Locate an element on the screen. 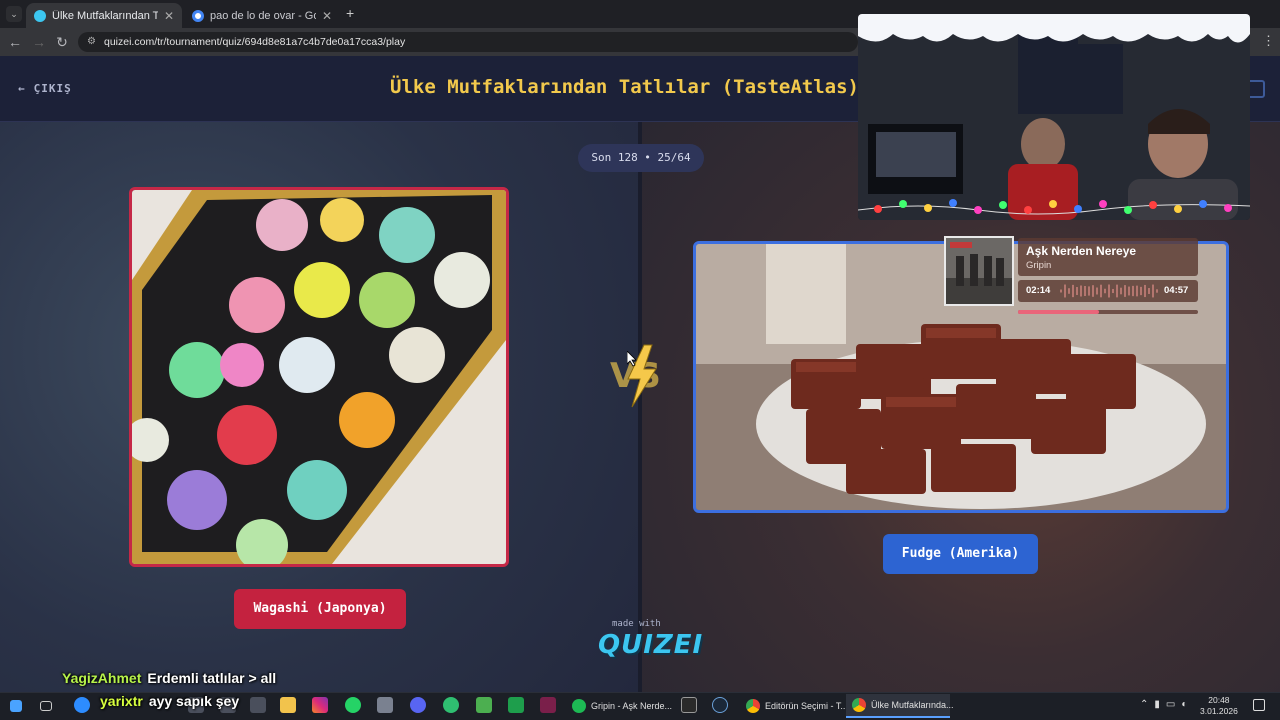 This screenshot has width=1280, height=720. whatsapp-icon is located at coordinates (353, 705).